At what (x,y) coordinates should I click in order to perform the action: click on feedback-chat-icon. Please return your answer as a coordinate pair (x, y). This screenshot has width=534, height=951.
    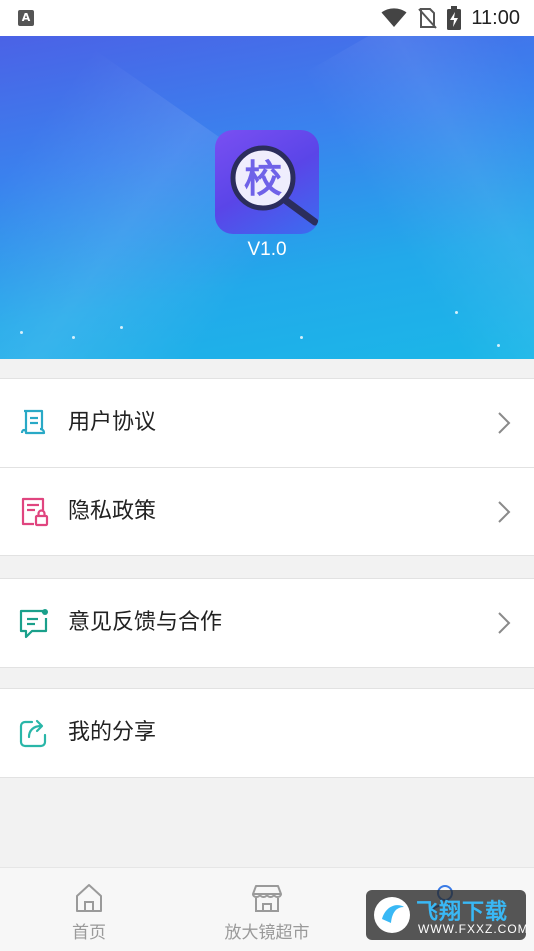
    Looking at the image, I should click on (33, 624).